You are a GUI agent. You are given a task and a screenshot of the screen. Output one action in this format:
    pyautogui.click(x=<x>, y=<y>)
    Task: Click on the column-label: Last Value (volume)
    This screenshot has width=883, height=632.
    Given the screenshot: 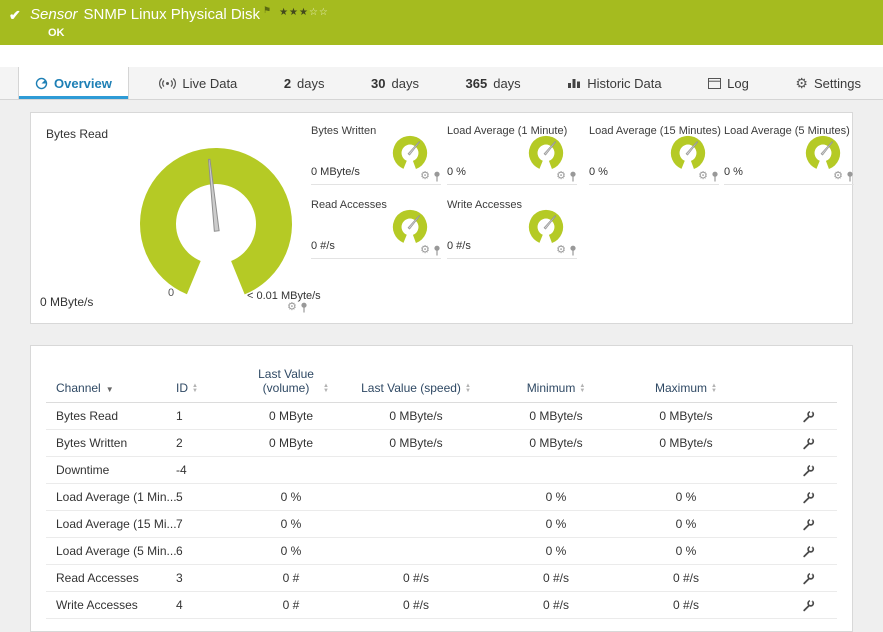 What is the action you would take?
    pyautogui.click(x=286, y=381)
    